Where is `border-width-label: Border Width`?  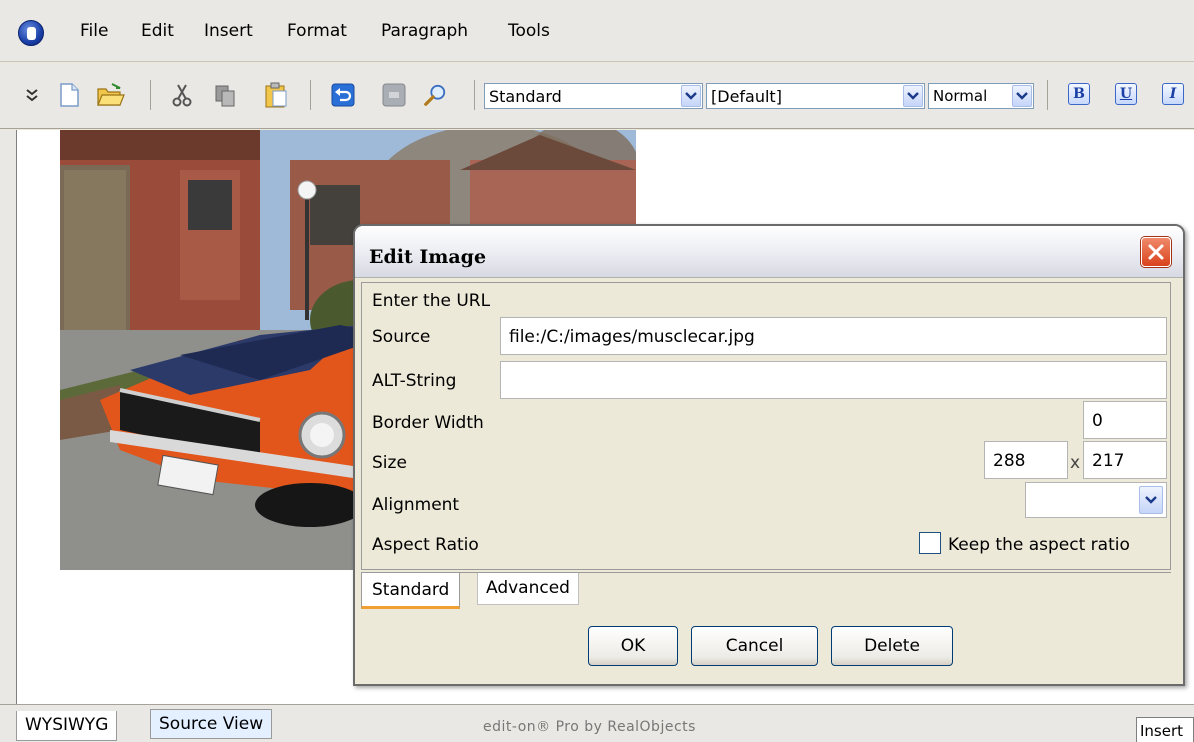
border-width-label: Border Width is located at coordinates (428, 423).